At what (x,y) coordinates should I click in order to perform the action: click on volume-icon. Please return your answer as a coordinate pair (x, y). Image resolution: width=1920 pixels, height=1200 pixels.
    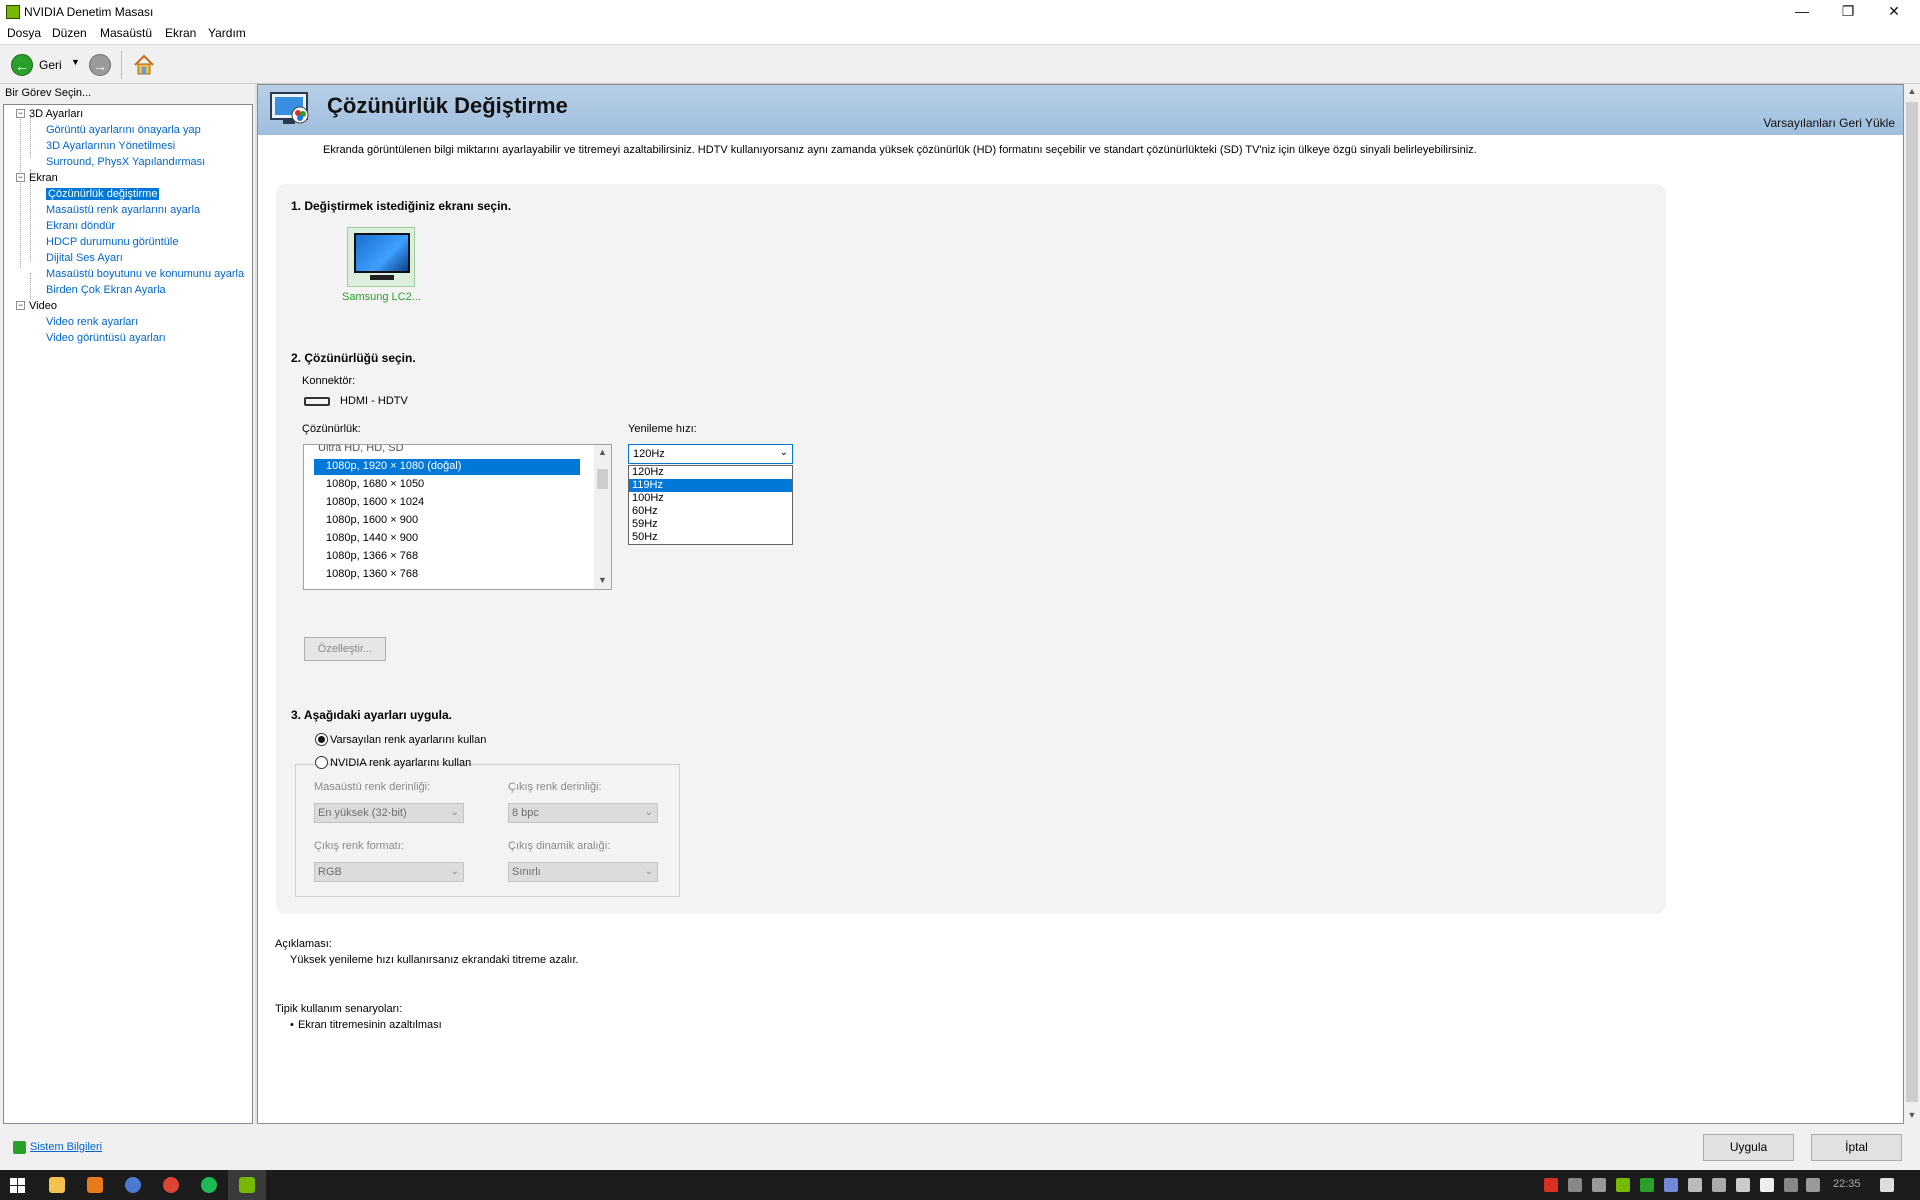
    Looking at the image, I should click on (1813, 1185).